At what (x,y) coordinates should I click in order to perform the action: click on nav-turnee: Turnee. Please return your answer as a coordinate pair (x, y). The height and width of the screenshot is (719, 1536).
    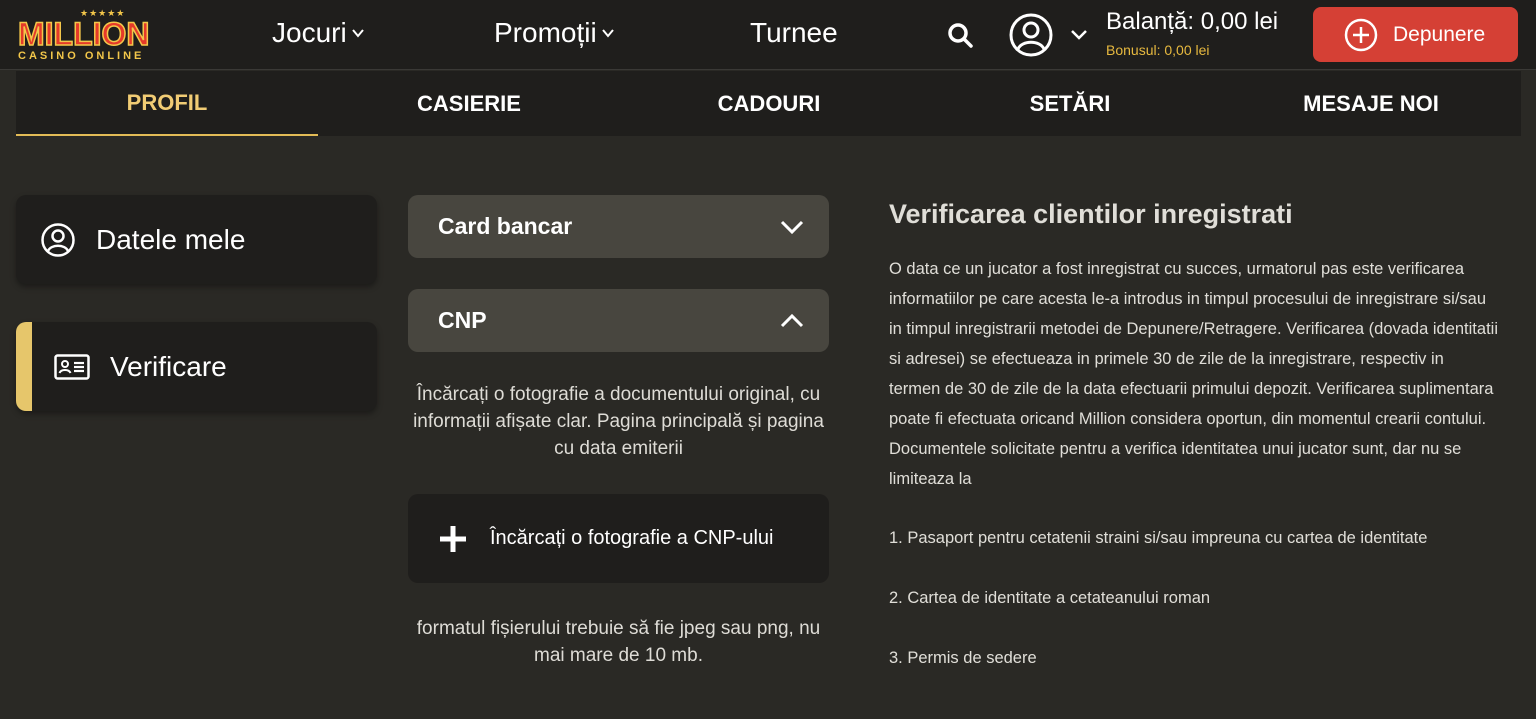
    Looking at the image, I should click on (794, 33).